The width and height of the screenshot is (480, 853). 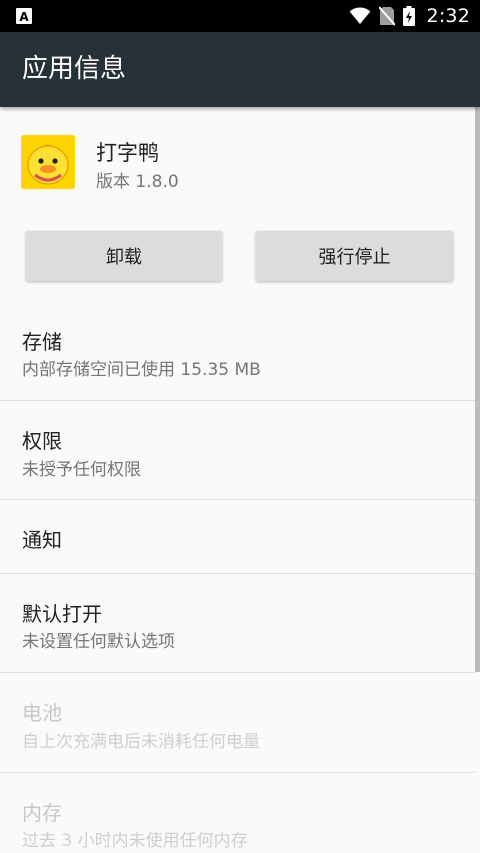 What do you see at coordinates (62, 614) in the screenshot?
I see `open-by-default-title: 默认打开` at bounding box center [62, 614].